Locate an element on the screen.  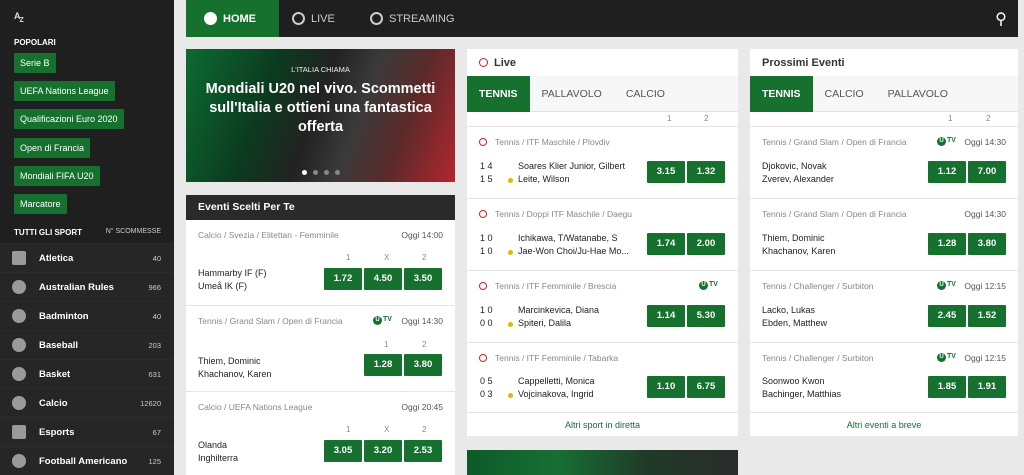
live-header: Live is located at coordinates (497, 62).